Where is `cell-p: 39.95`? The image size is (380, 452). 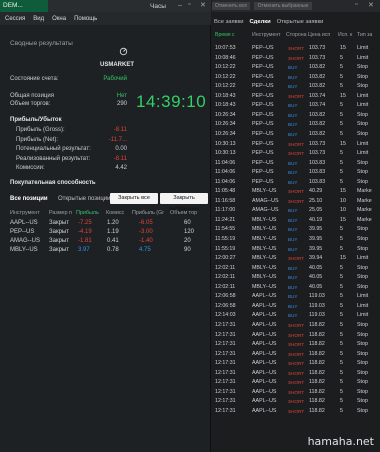
cell-p: 39.95 is located at coordinates (316, 248).